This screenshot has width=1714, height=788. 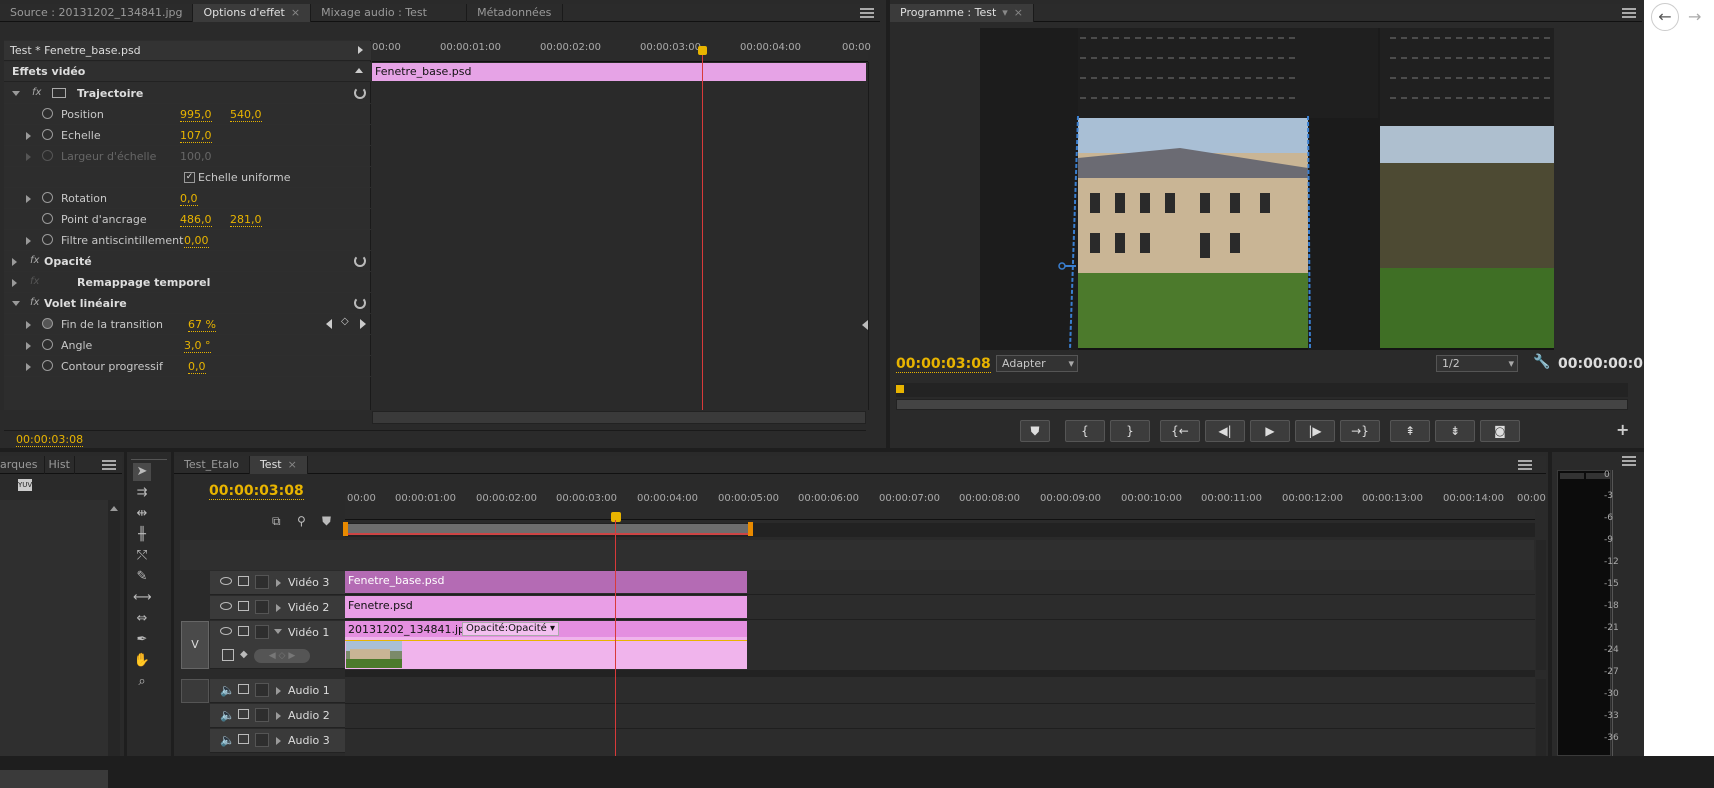 What do you see at coordinates (142, 472) in the screenshot?
I see `selection-tool-icon: ➤` at bounding box center [142, 472].